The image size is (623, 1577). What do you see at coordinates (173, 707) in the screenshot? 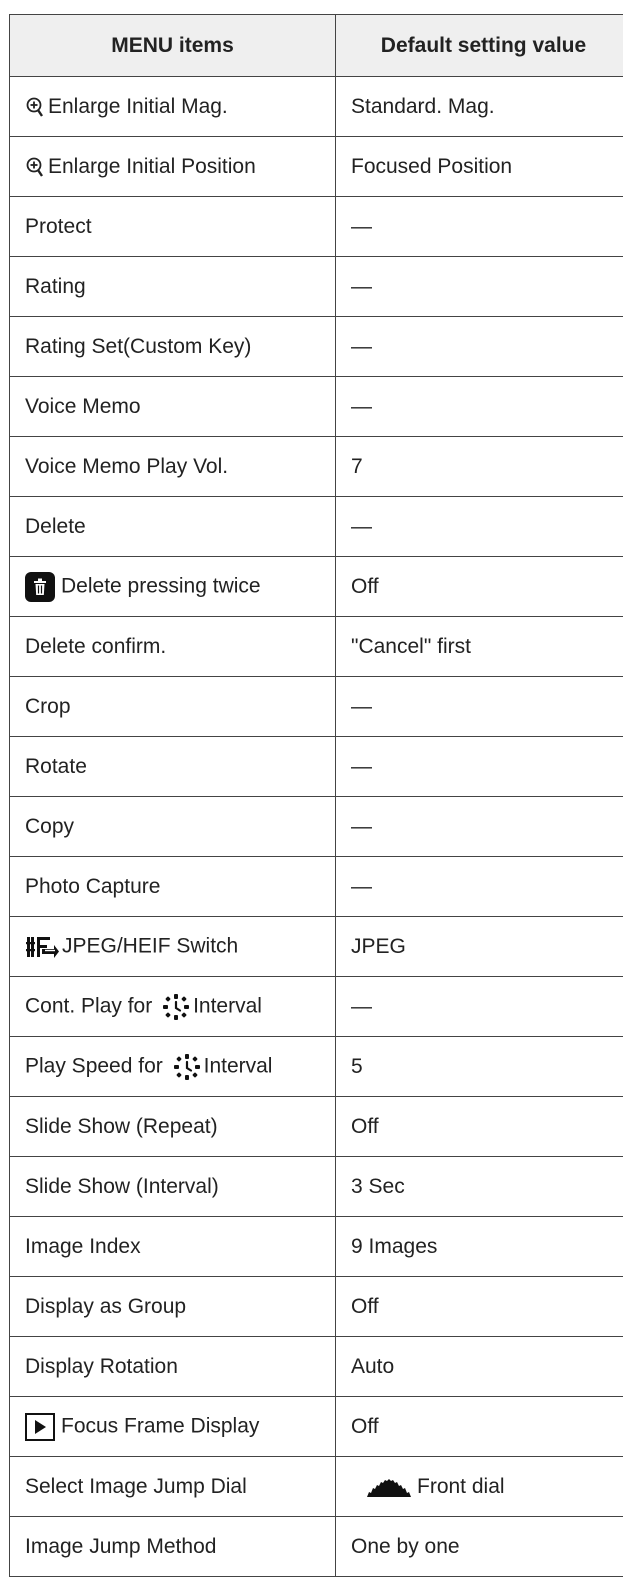
I see `menu-item-cell: Crop` at bounding box center [173, 707].